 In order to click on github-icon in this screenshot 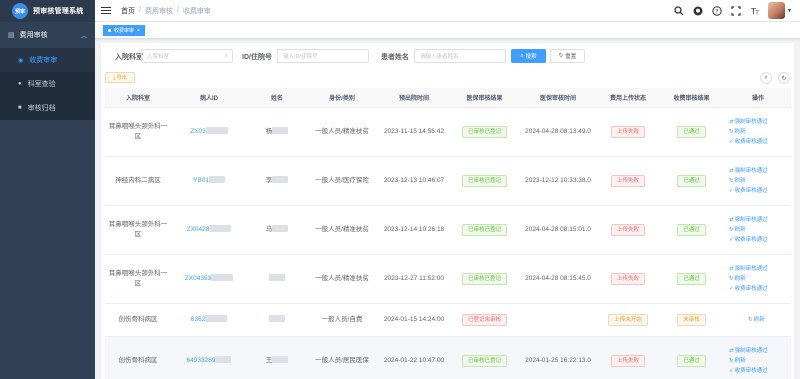, I will do `click(698, 11)`.